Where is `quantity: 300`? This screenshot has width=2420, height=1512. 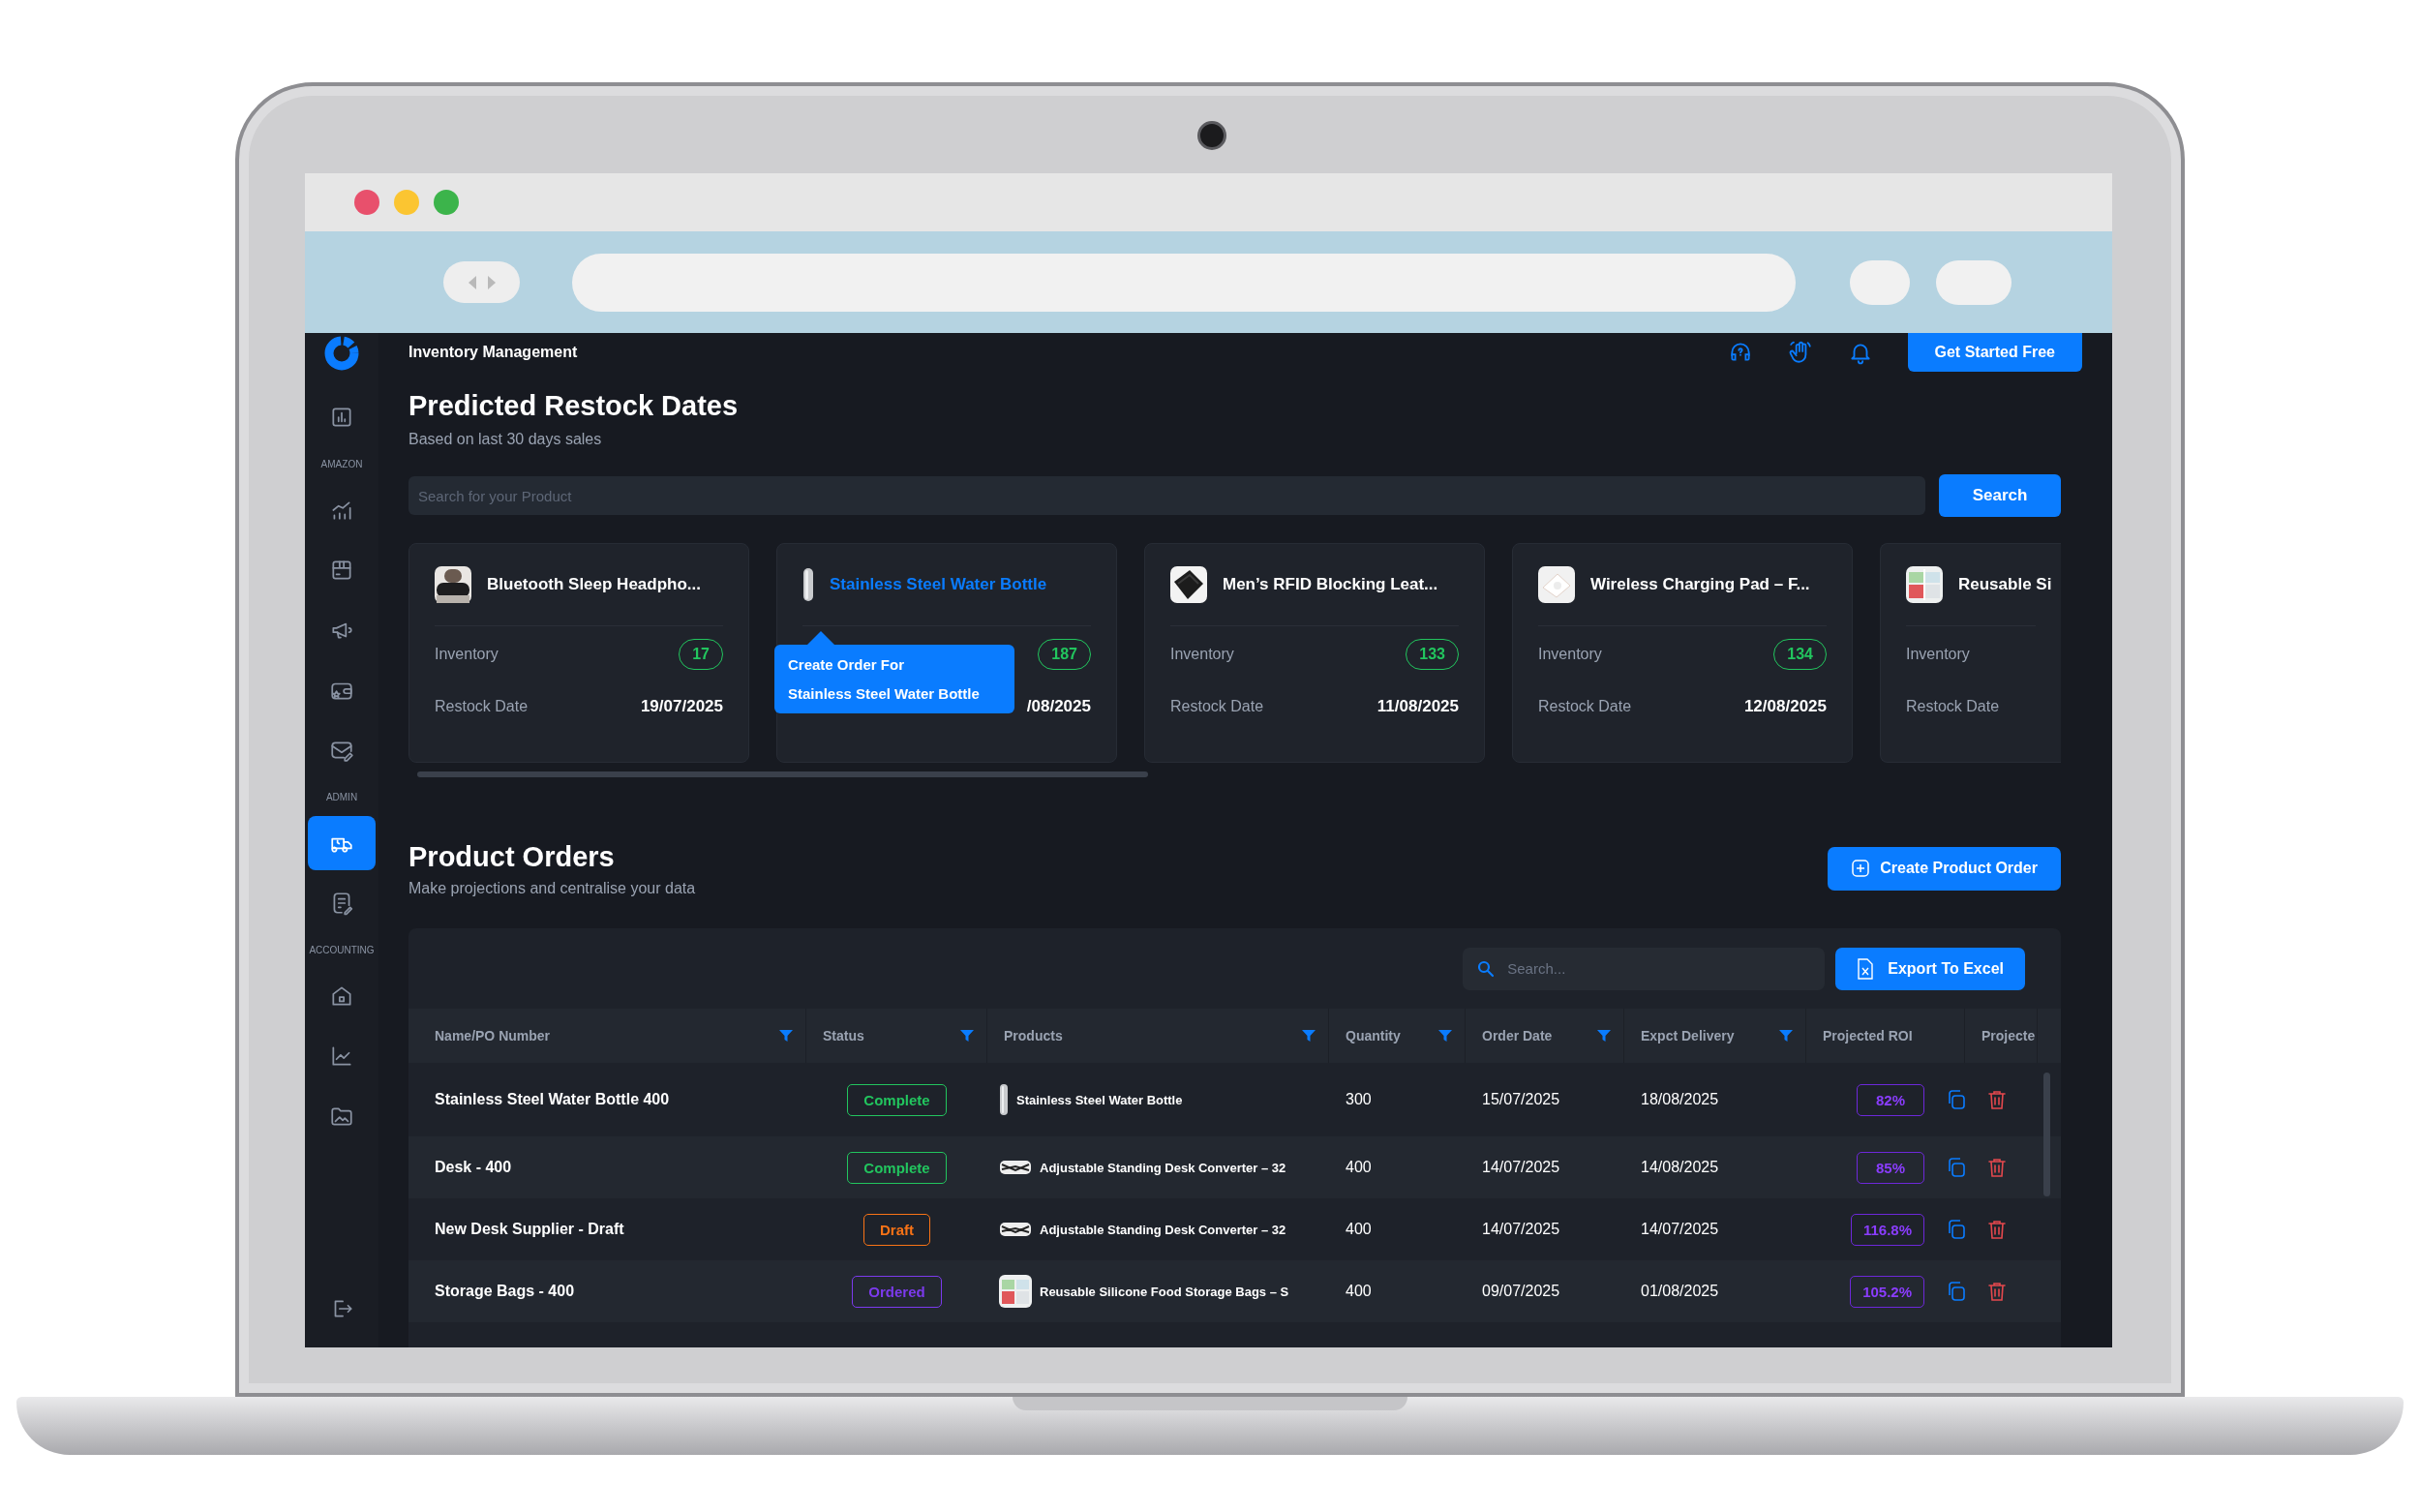 quantity: 300 is located at coordinates (1359, 1099).